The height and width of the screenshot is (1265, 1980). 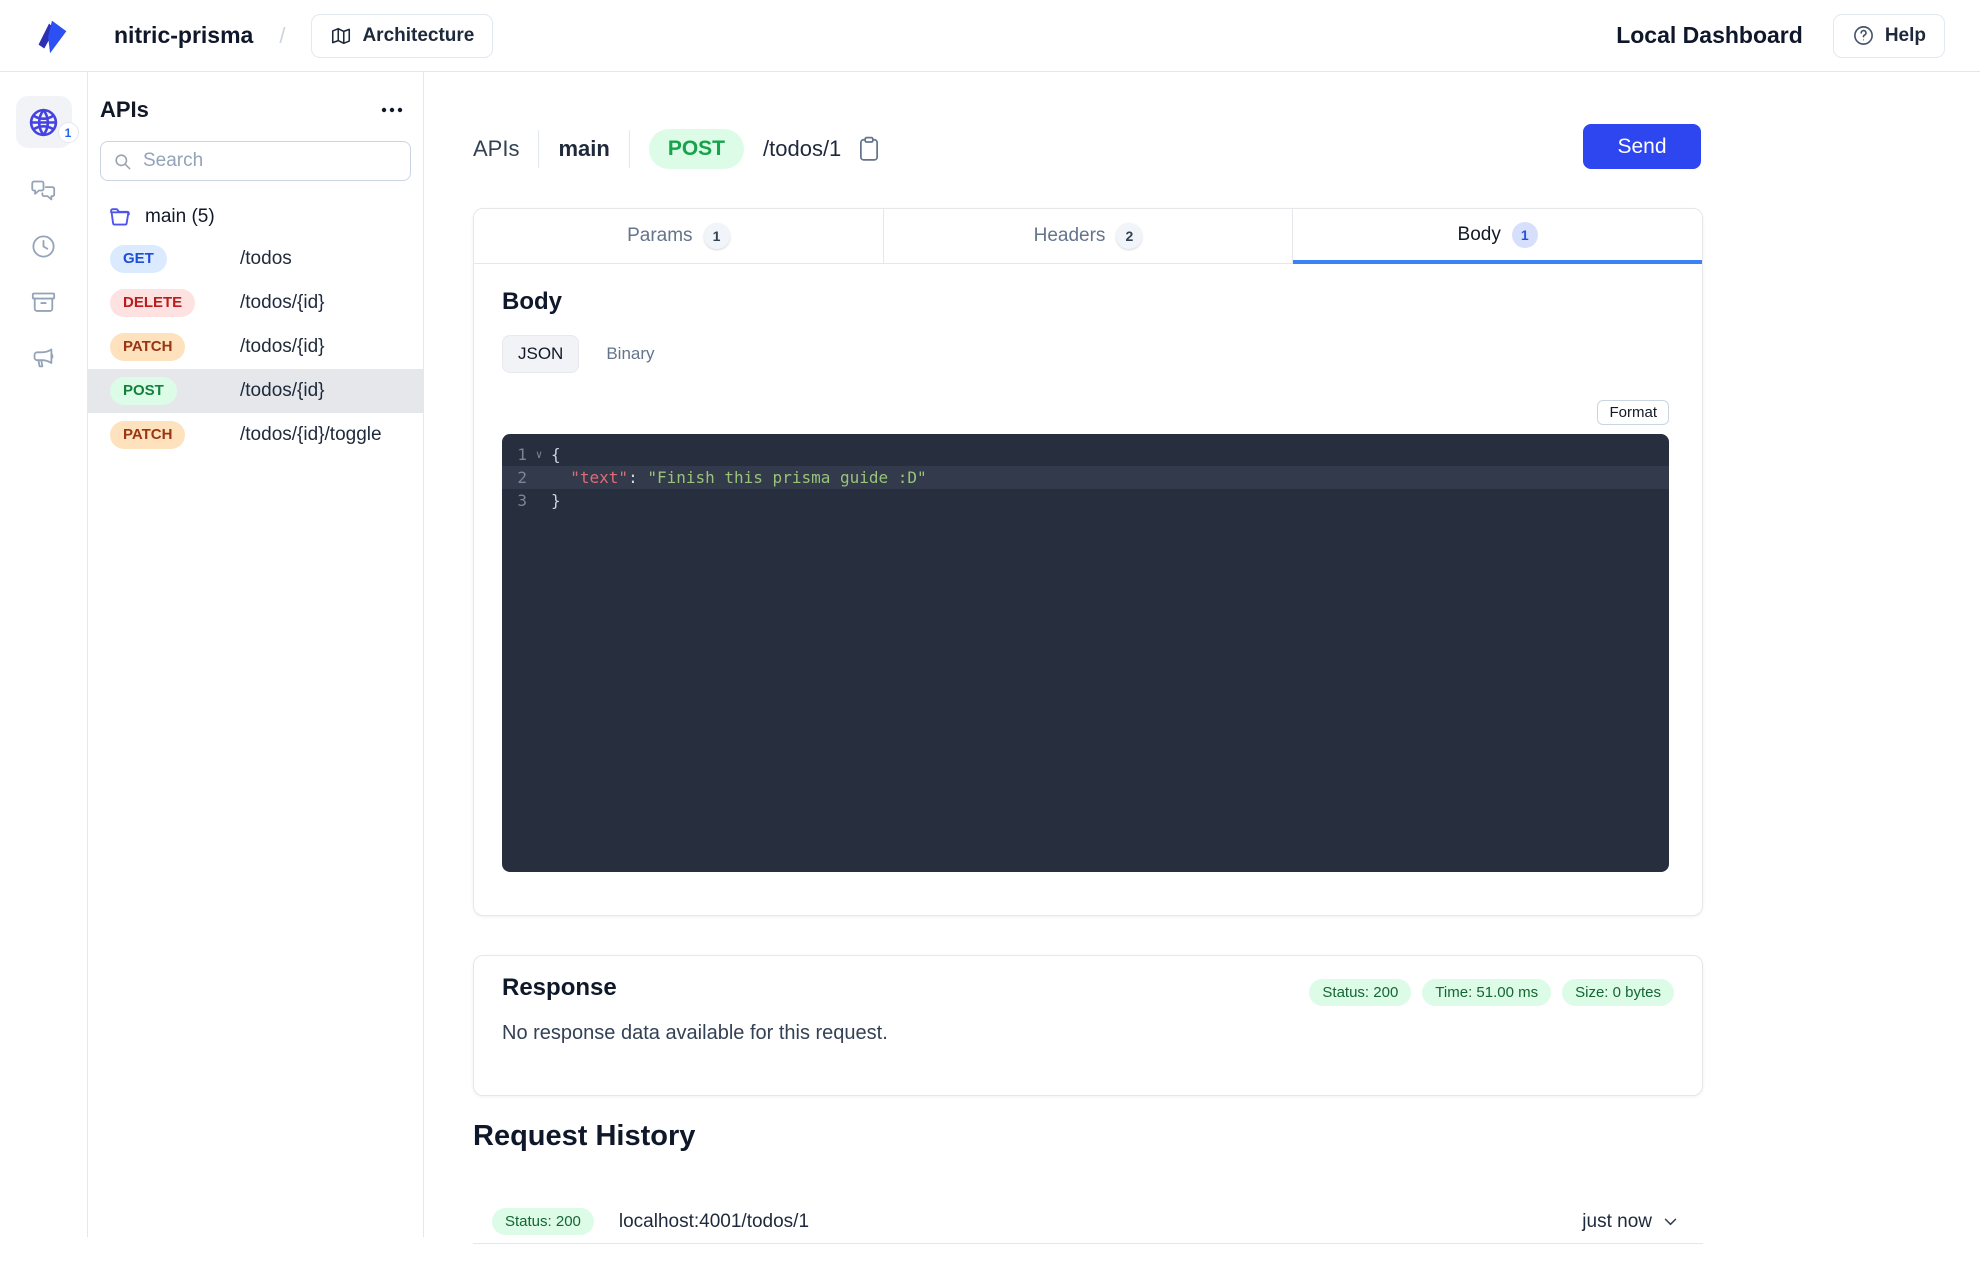 What do you see at coordinates (522, 454) in the screenshot?
I see `line-number: 1` at bounding box center [522, 454].